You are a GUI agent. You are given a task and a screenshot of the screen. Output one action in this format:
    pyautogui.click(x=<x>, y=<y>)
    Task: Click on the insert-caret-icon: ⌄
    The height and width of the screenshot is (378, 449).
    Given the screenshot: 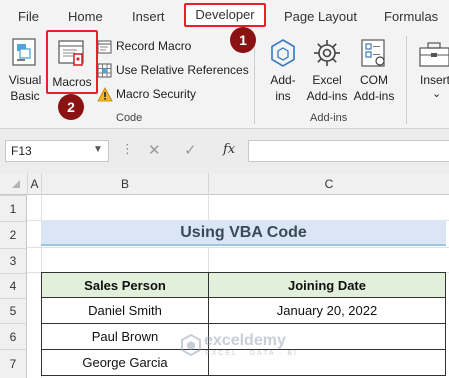 What is the action you would take?
    pyautogui.click(x=437, y=94)
    